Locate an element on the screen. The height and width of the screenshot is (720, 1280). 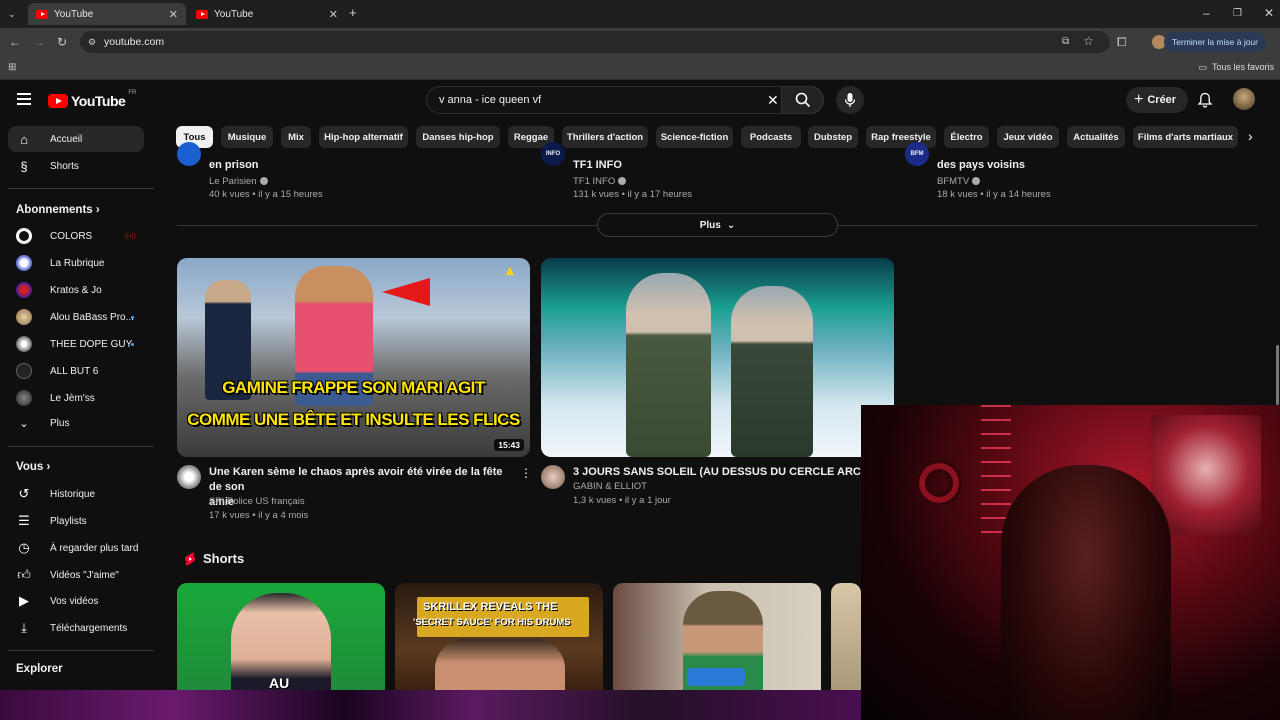
sidebar-item-all-but-6: ALL BUT 6 is located at coordinates (76, 371).